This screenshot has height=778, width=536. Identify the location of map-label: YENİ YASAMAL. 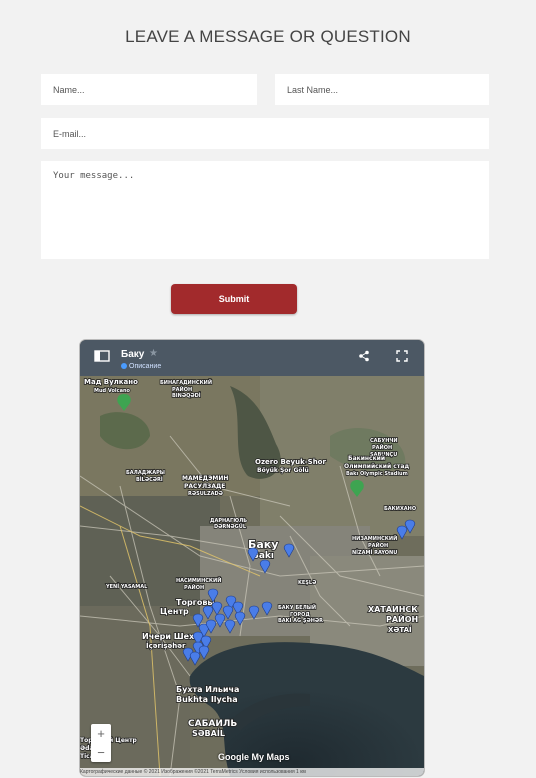
(126, 586).